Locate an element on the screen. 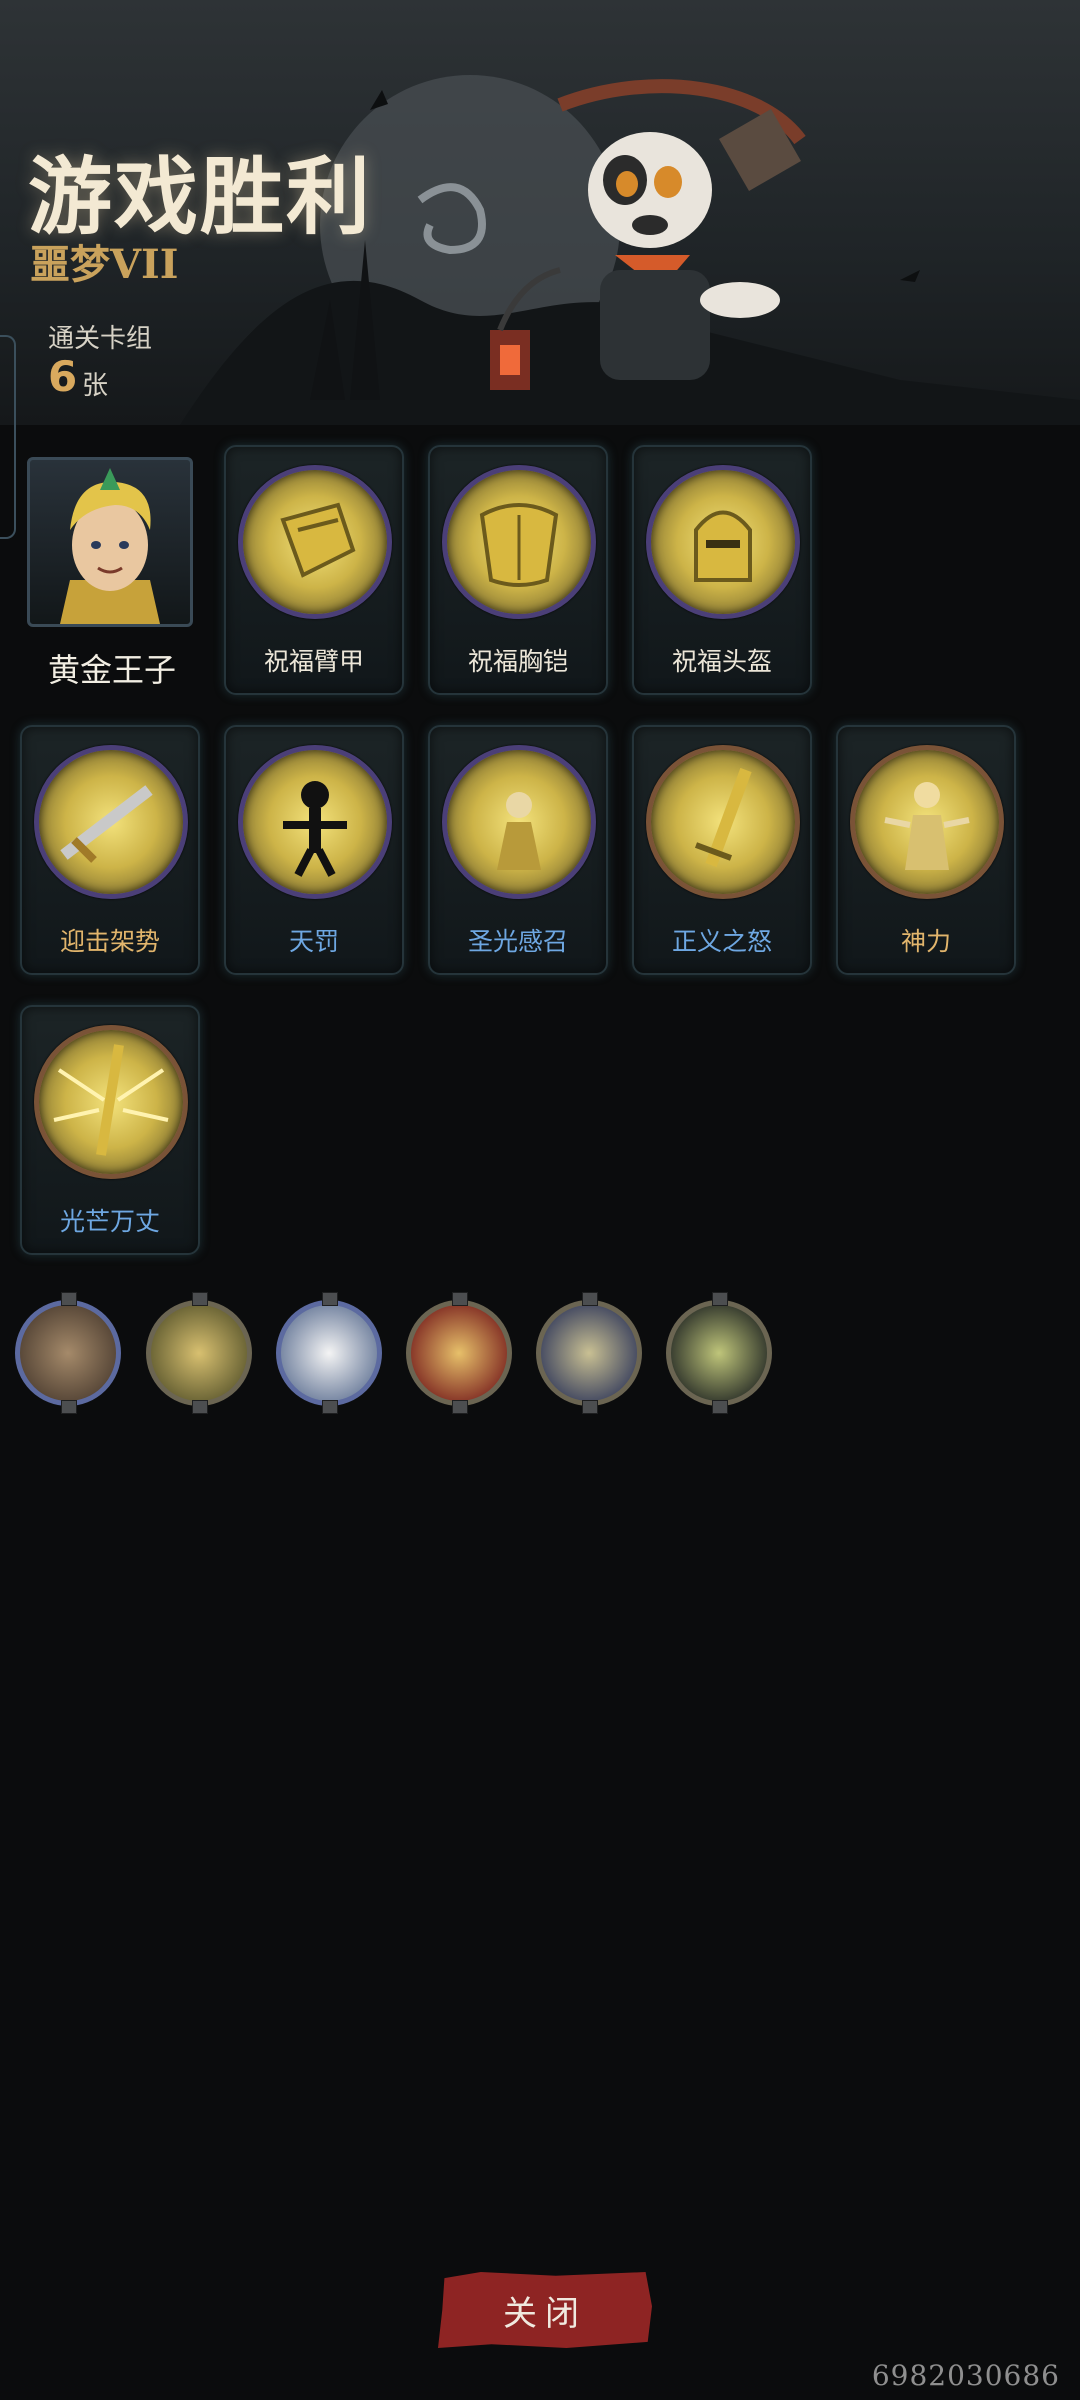  white-cat-portrait-icon is located at coordinates (329, 1353).